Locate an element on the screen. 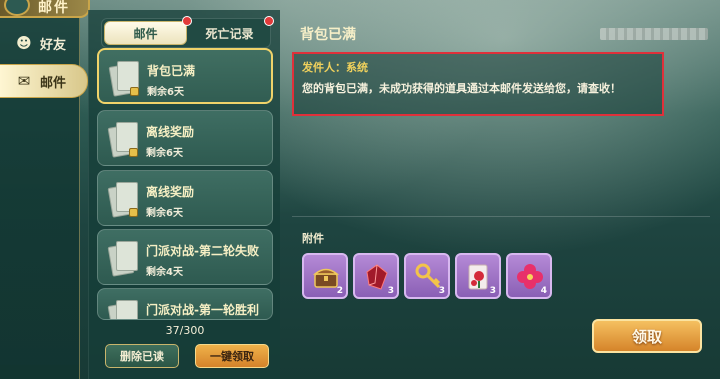  mail-remaining: 剩余4天 is located at coordinates (164, 272).